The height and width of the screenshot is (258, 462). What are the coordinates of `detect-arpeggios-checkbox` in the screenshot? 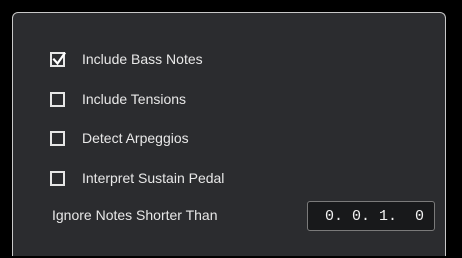 It's located at (57, 138).